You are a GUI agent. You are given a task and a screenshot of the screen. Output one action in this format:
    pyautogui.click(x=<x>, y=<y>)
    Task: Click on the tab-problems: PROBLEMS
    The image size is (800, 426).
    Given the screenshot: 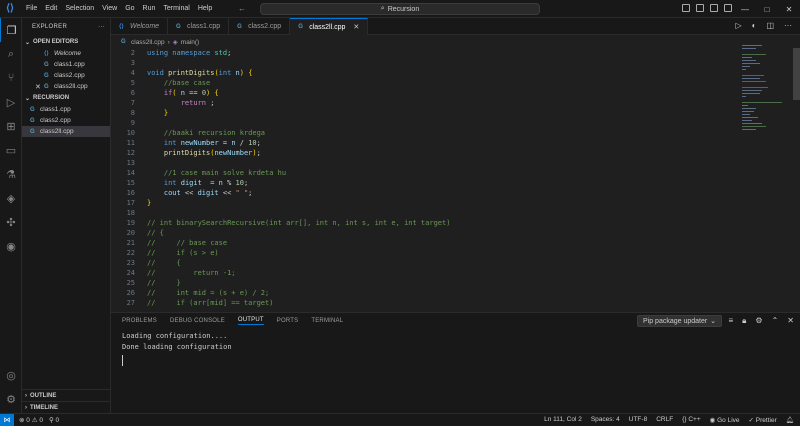 What is the action you would take?
    pyautogui.click(x=139, y=321)
    